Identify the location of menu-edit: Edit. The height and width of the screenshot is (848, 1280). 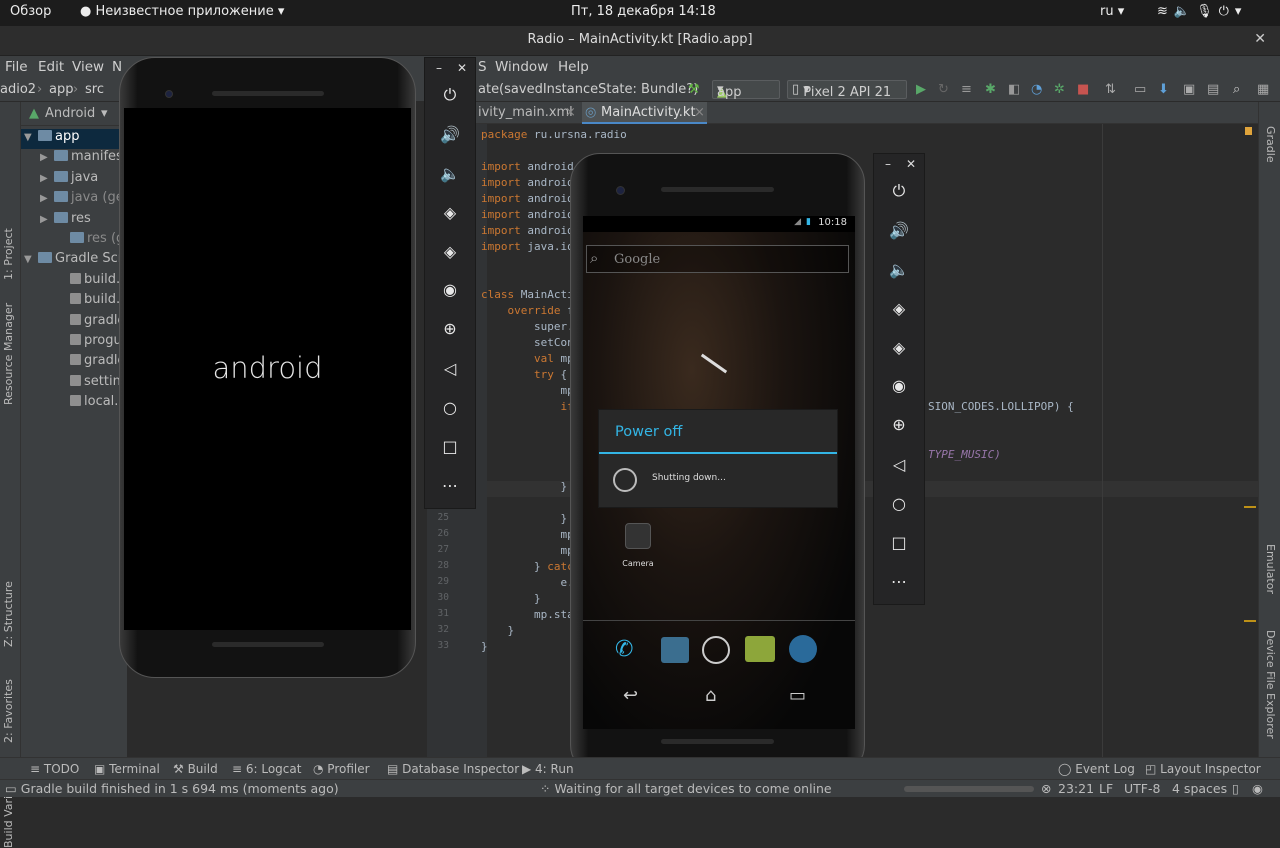
(51, 67).